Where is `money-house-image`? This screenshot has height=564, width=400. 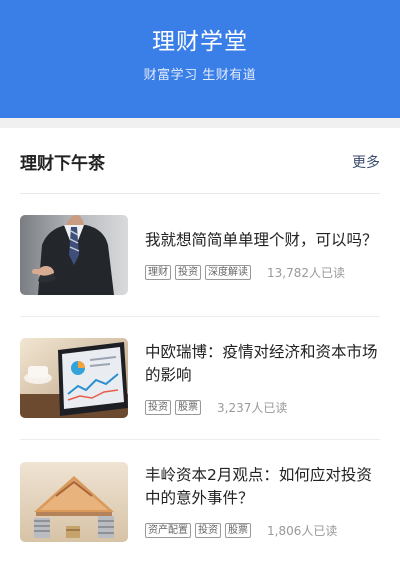
money-house-image is located at coordinates (74, 501).